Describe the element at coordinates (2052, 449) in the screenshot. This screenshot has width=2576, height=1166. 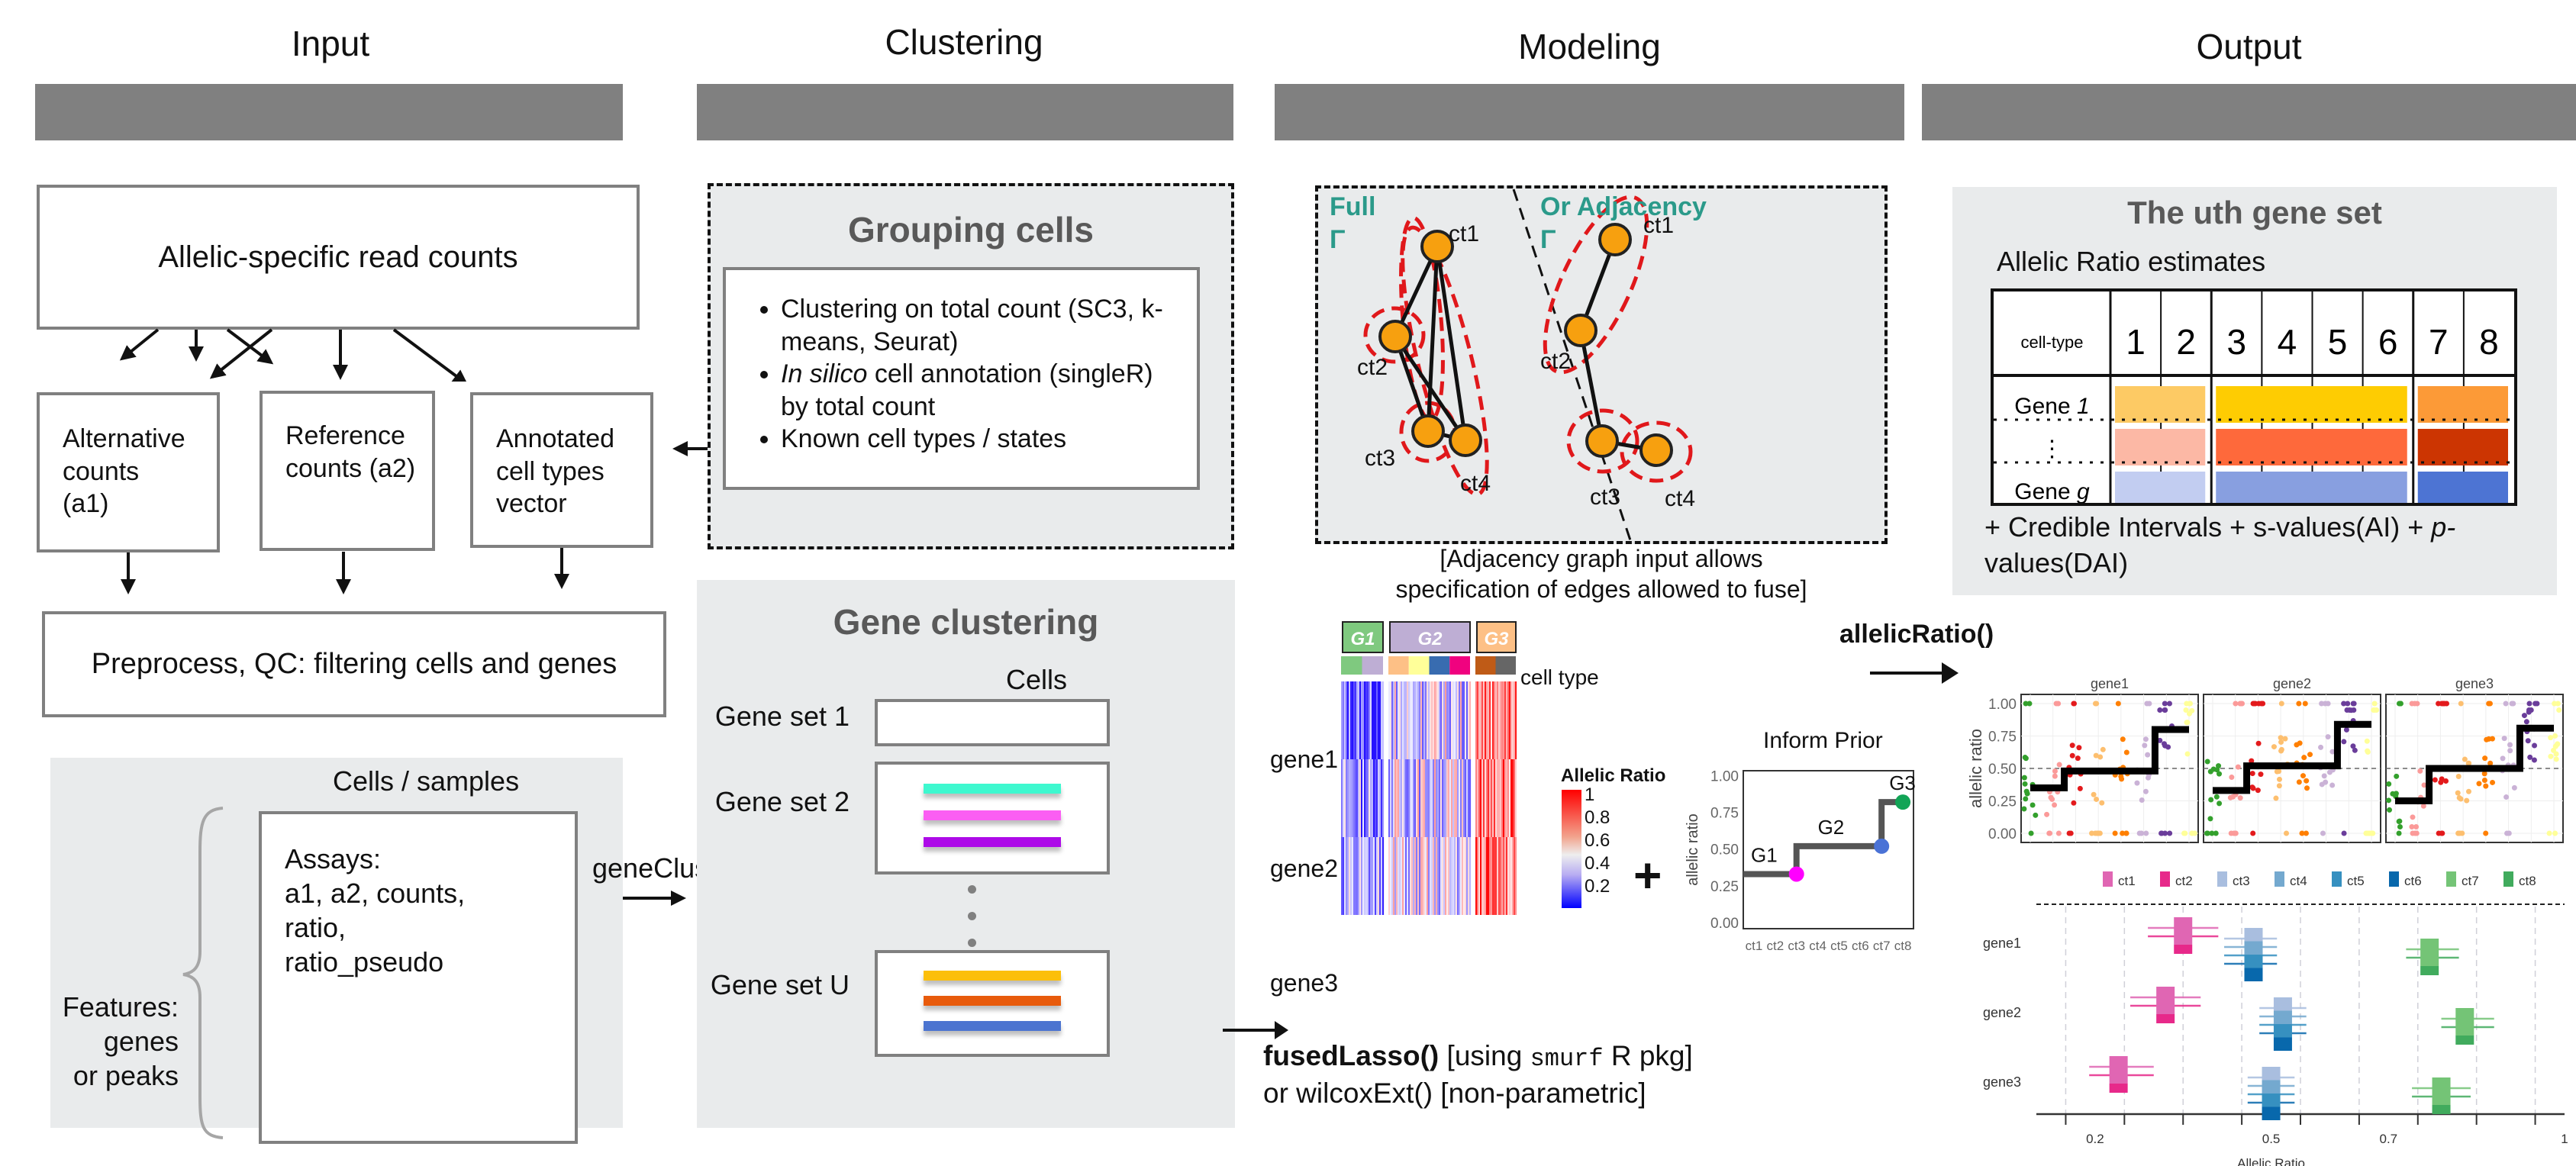
I see `table-row-label: ⋮` at that location.